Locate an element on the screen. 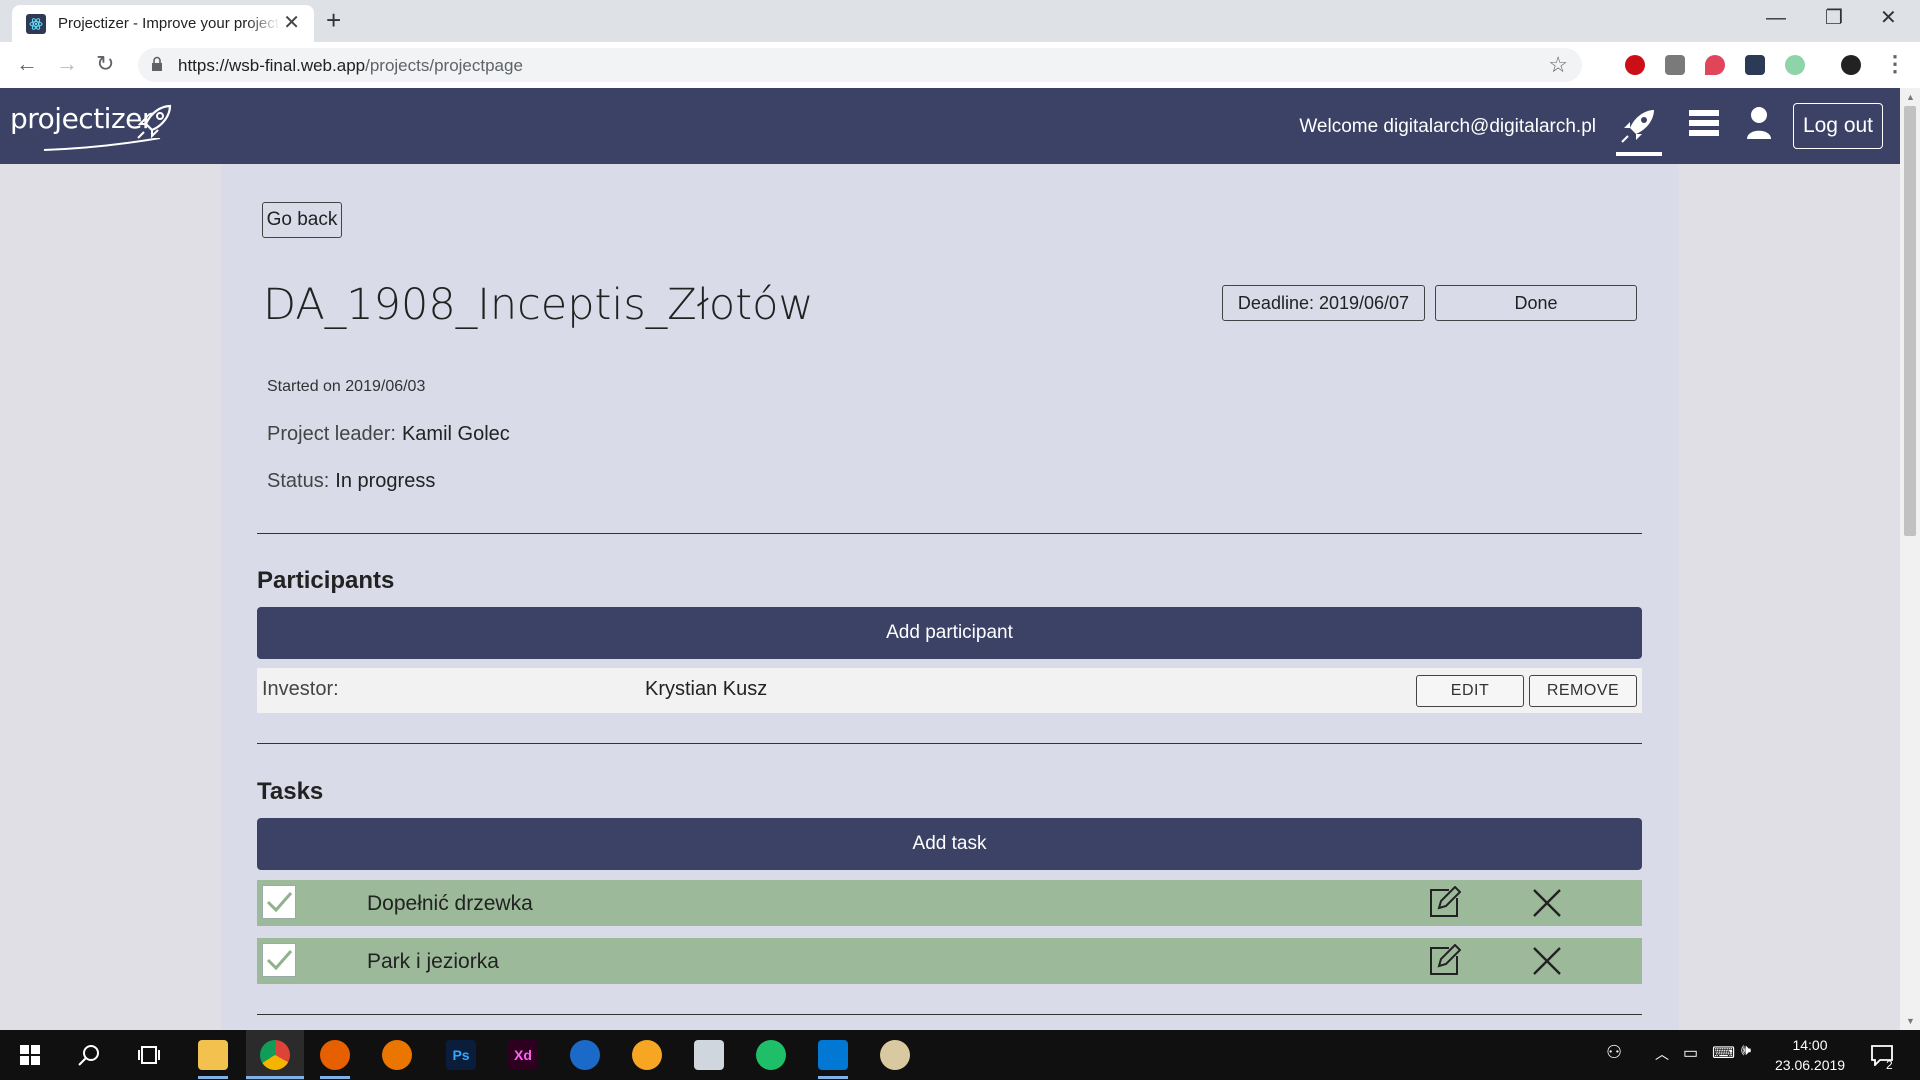 The height and width of the screenshot is (1080, 1920). add-participant-button: Add participant is located at coordinates (949, 633).